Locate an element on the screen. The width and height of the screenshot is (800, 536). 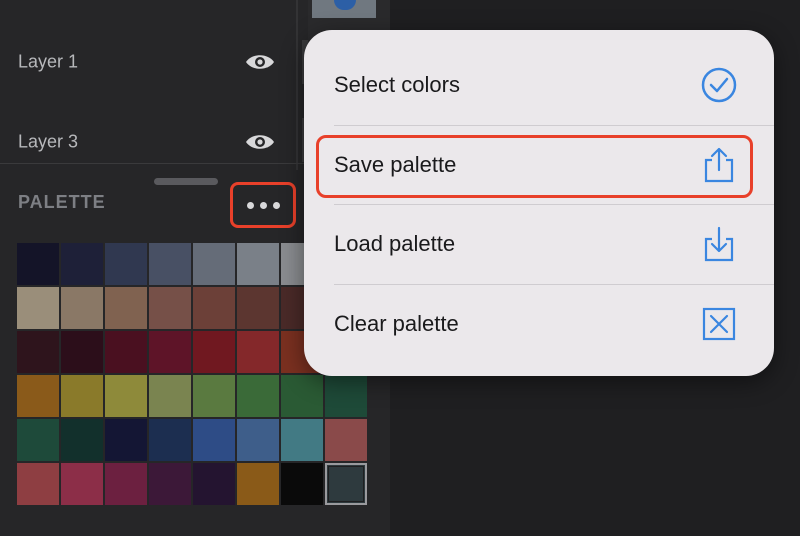
palette-title: PALETTE is located at coordinates (62, 202).